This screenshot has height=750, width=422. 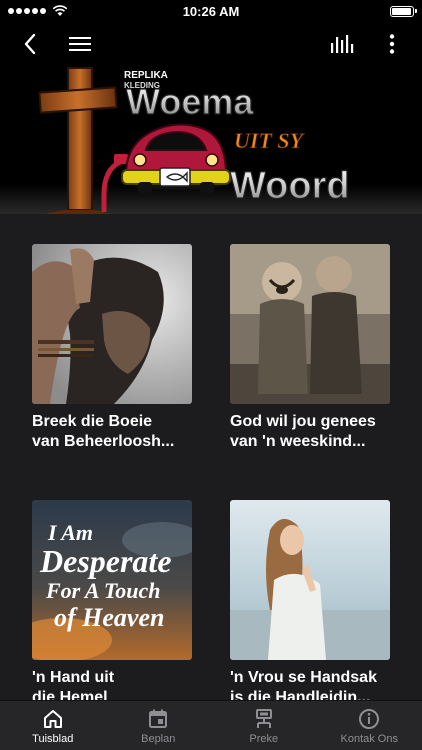 I want to click on equalizer-icon, so click(x=342, y=44).